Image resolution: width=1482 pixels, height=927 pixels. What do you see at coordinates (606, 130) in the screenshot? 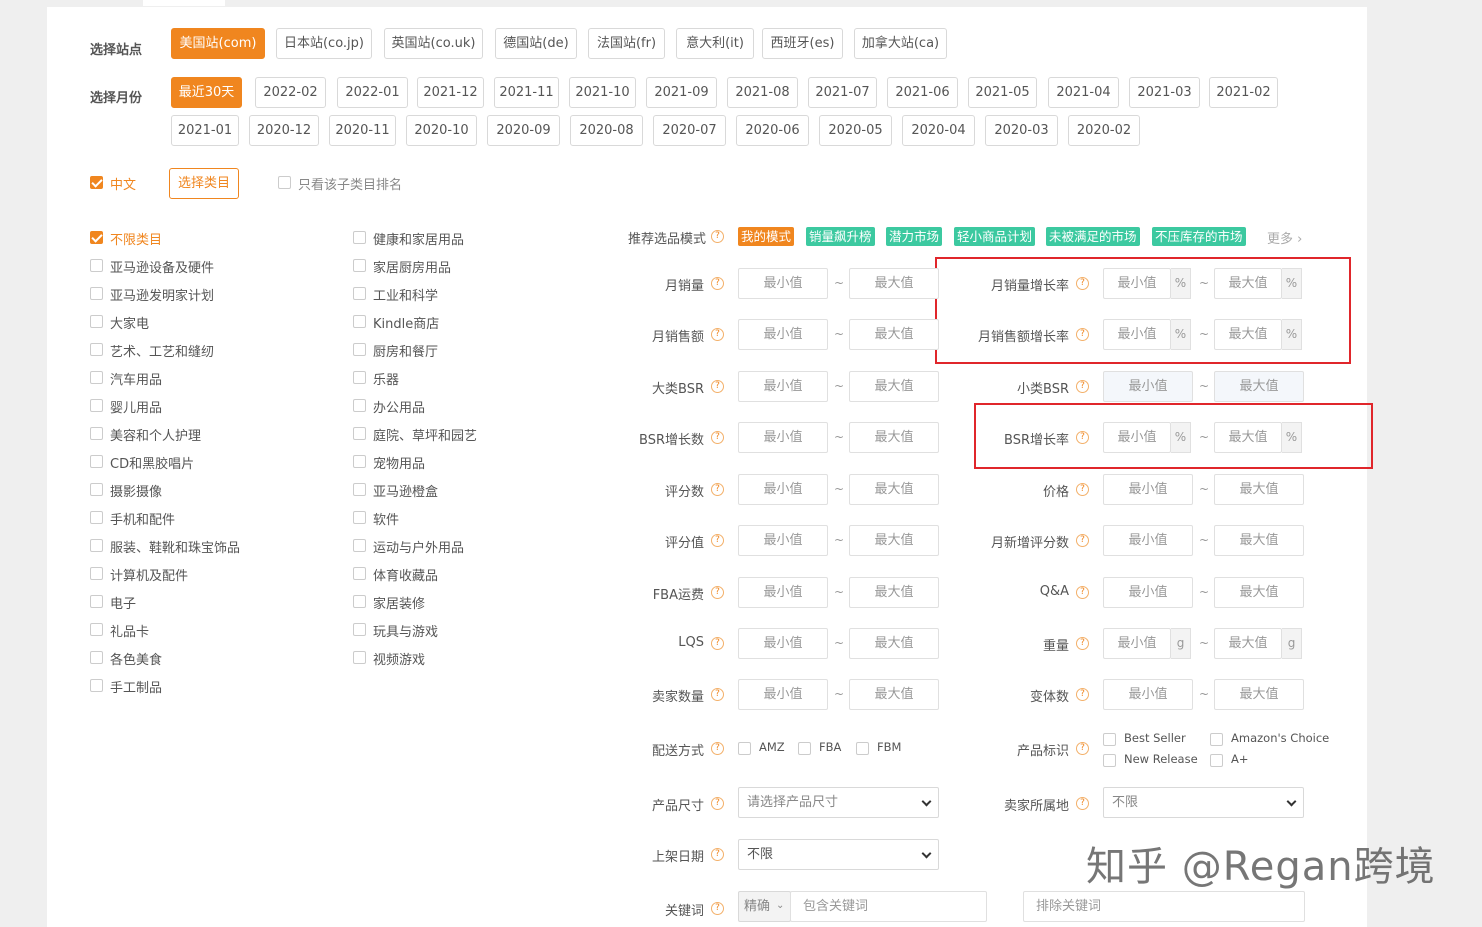
I see `month-option: 2020-08` at bounding box center [606, 130].